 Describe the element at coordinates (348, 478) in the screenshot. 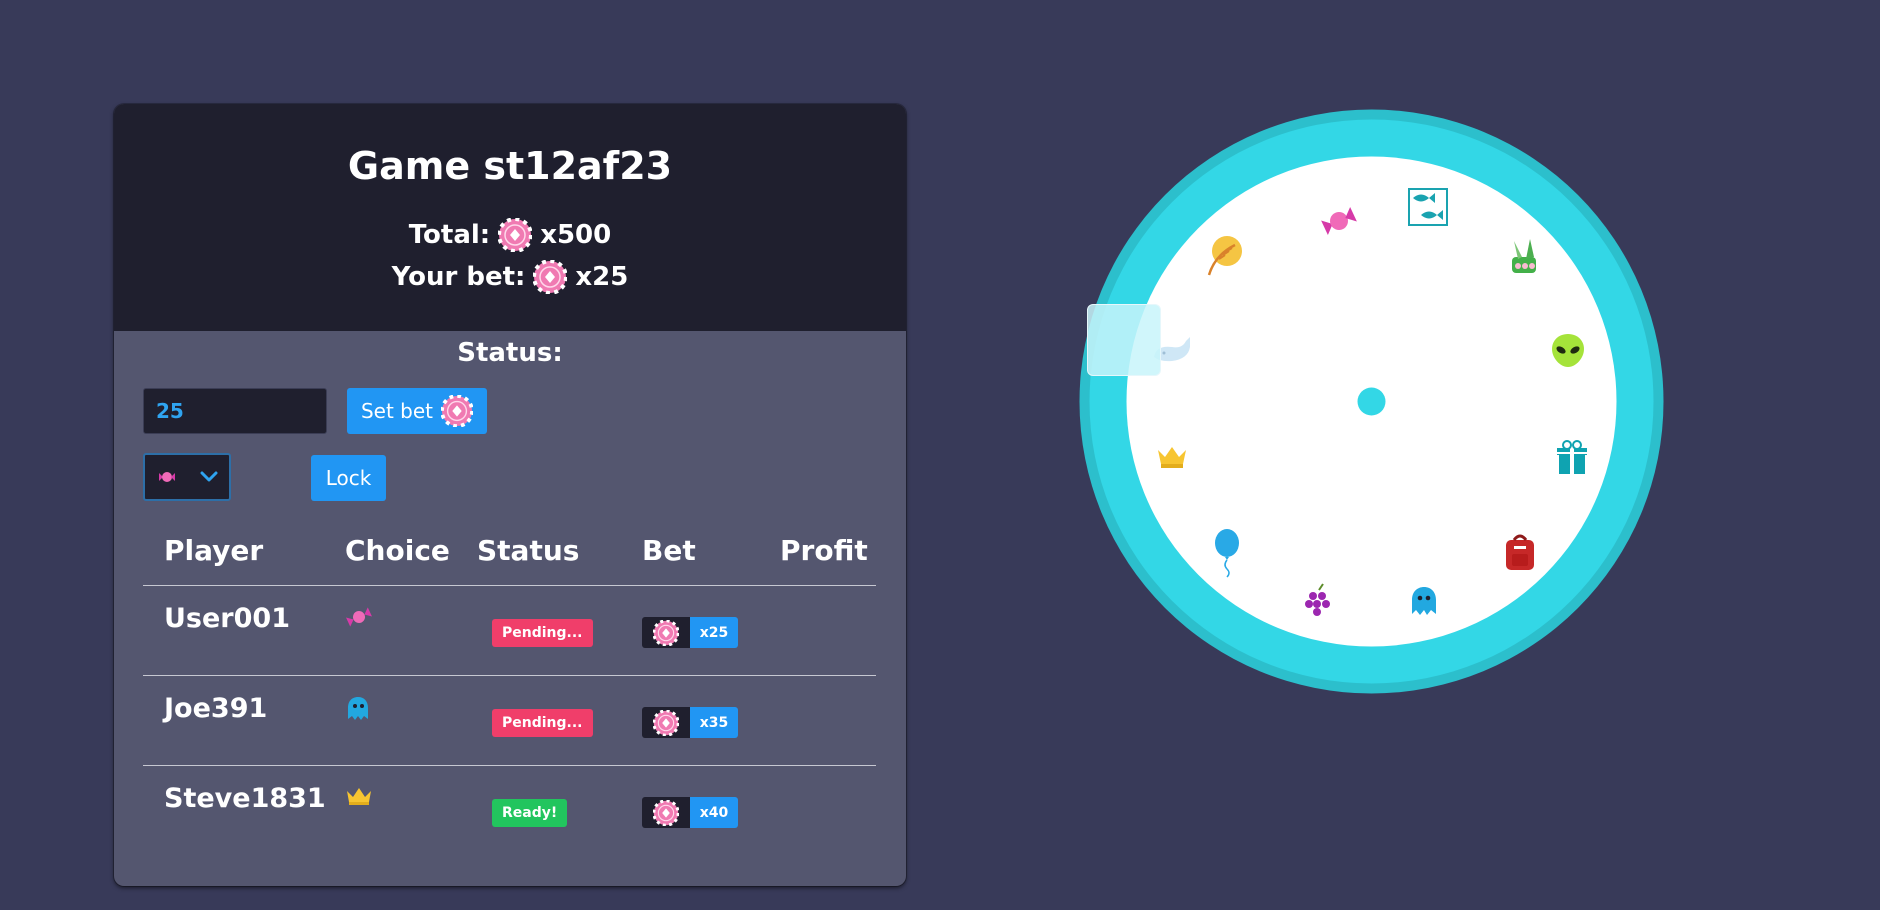

I see `lock-button: Lock` at that location.